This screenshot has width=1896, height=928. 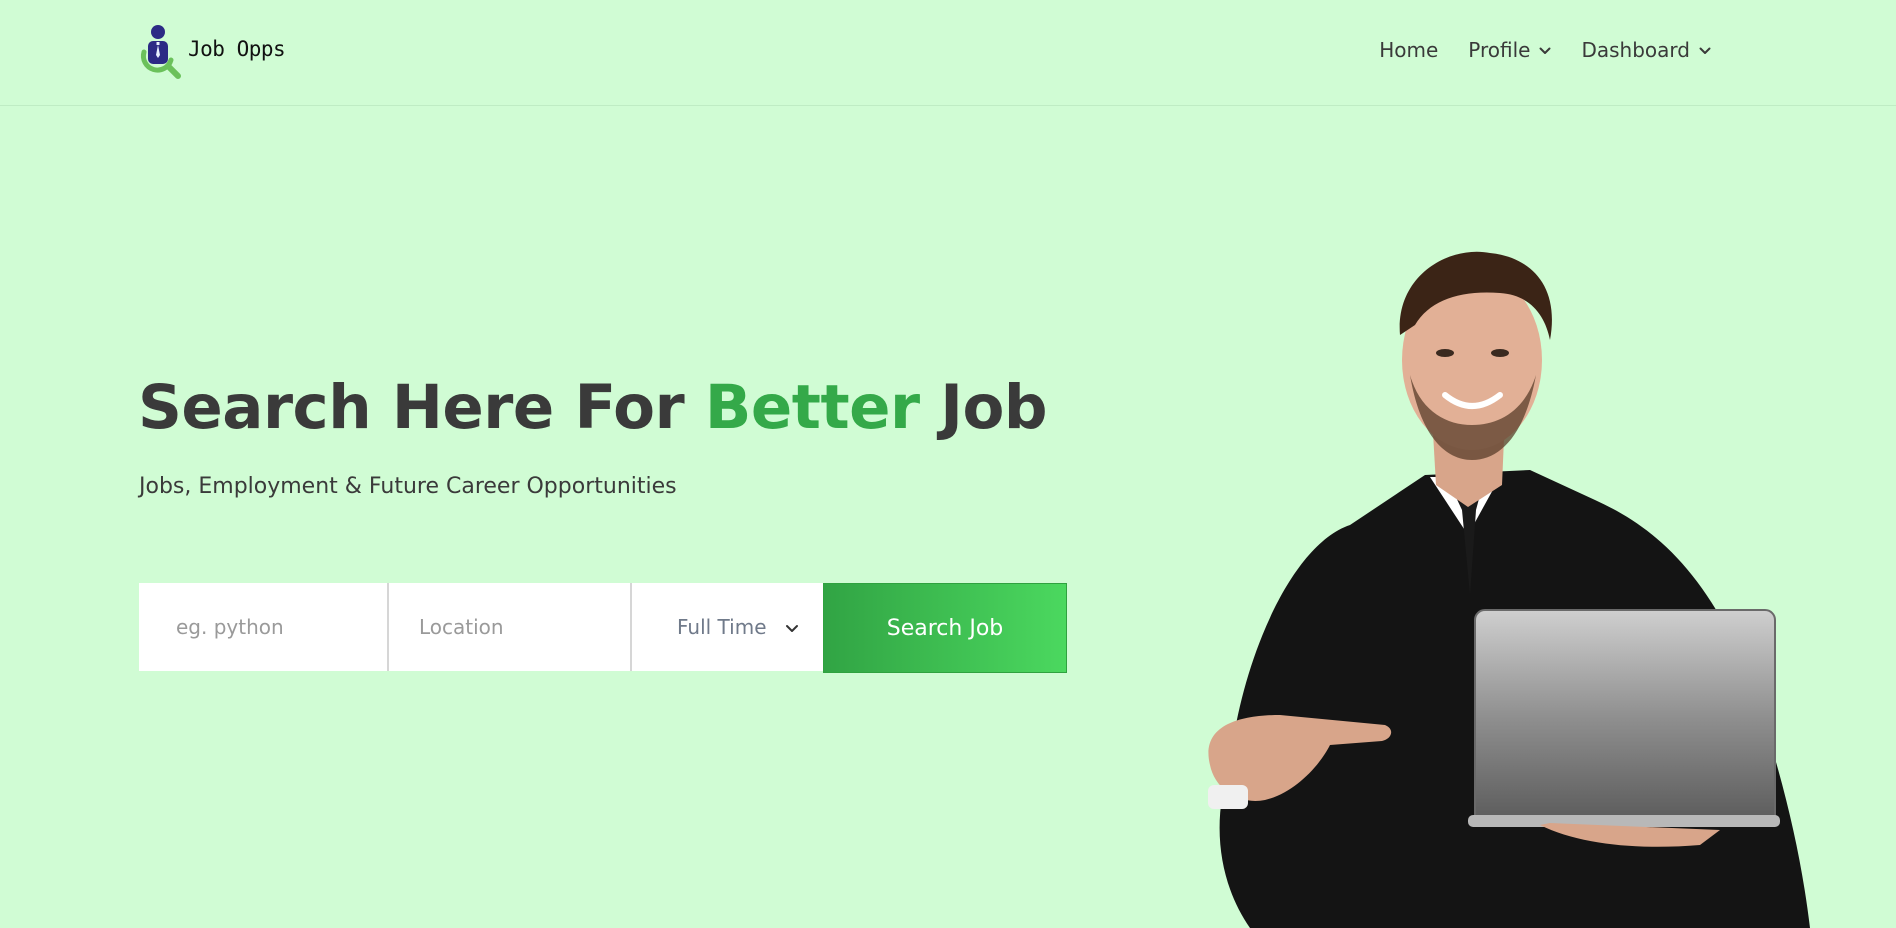 I want to click on nav-item-label: Home, so click(x=1409, y=50).